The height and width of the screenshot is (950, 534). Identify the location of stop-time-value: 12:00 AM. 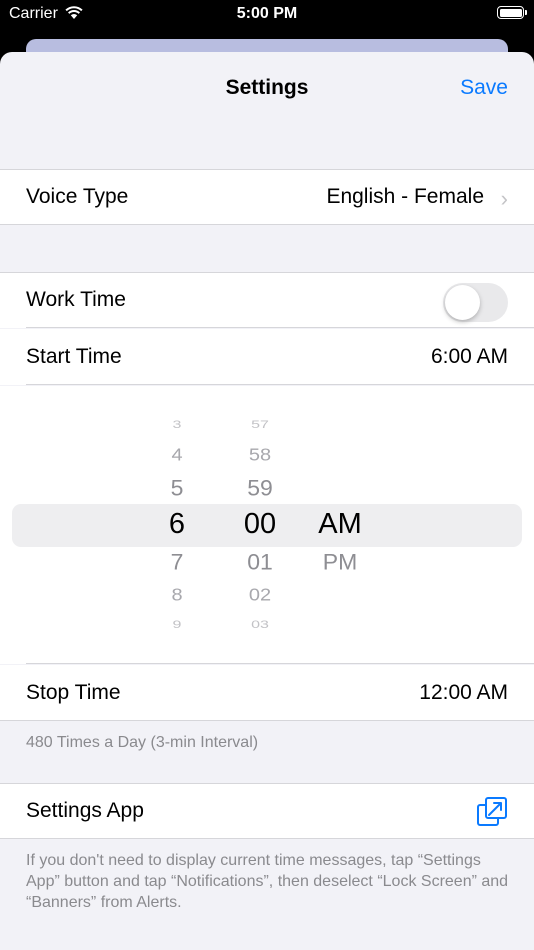
(463, 692).